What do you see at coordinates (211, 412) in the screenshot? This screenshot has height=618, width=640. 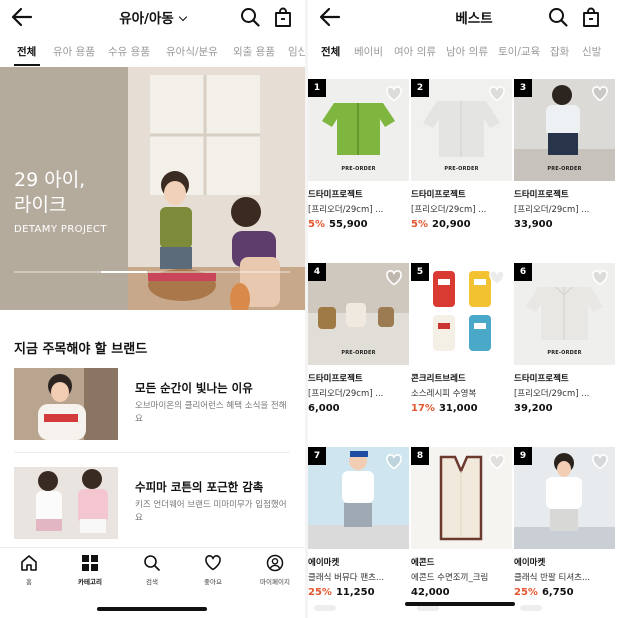 I see `brand-desc: 오브마이온의 클리어런스 혜택 소식을 전해요` at bounding box center [211, 412].